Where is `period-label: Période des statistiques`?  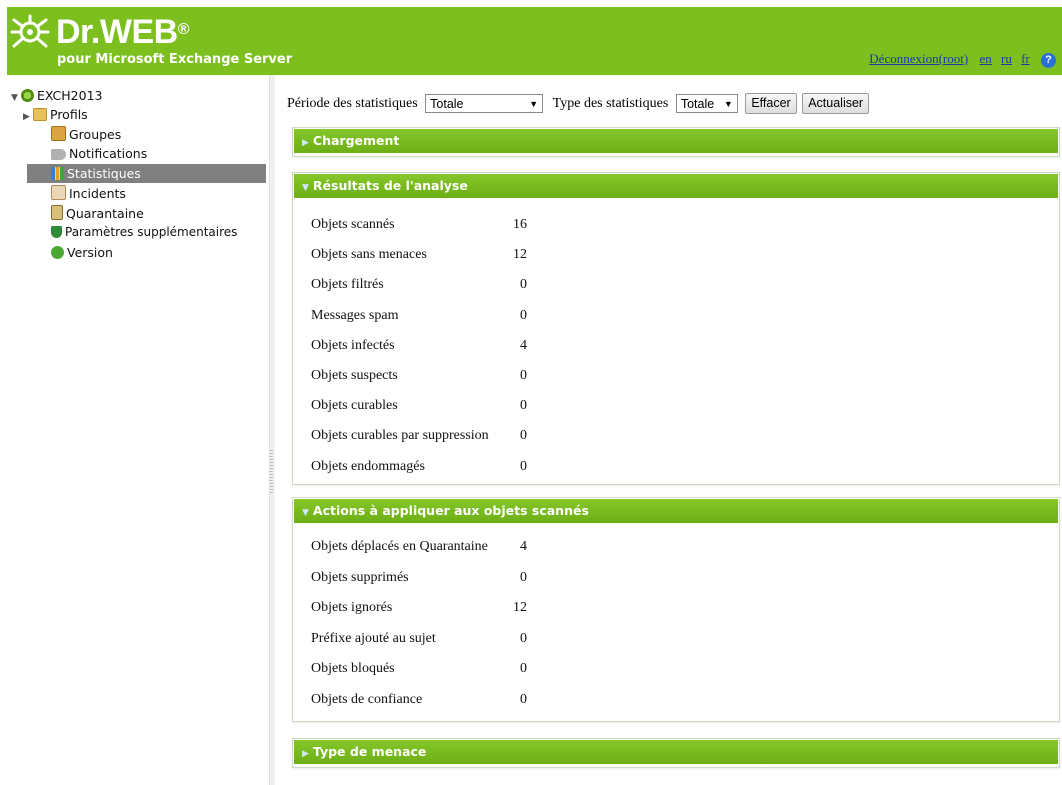 period-label: Période des statistiques is located at coordinates (352, 103).